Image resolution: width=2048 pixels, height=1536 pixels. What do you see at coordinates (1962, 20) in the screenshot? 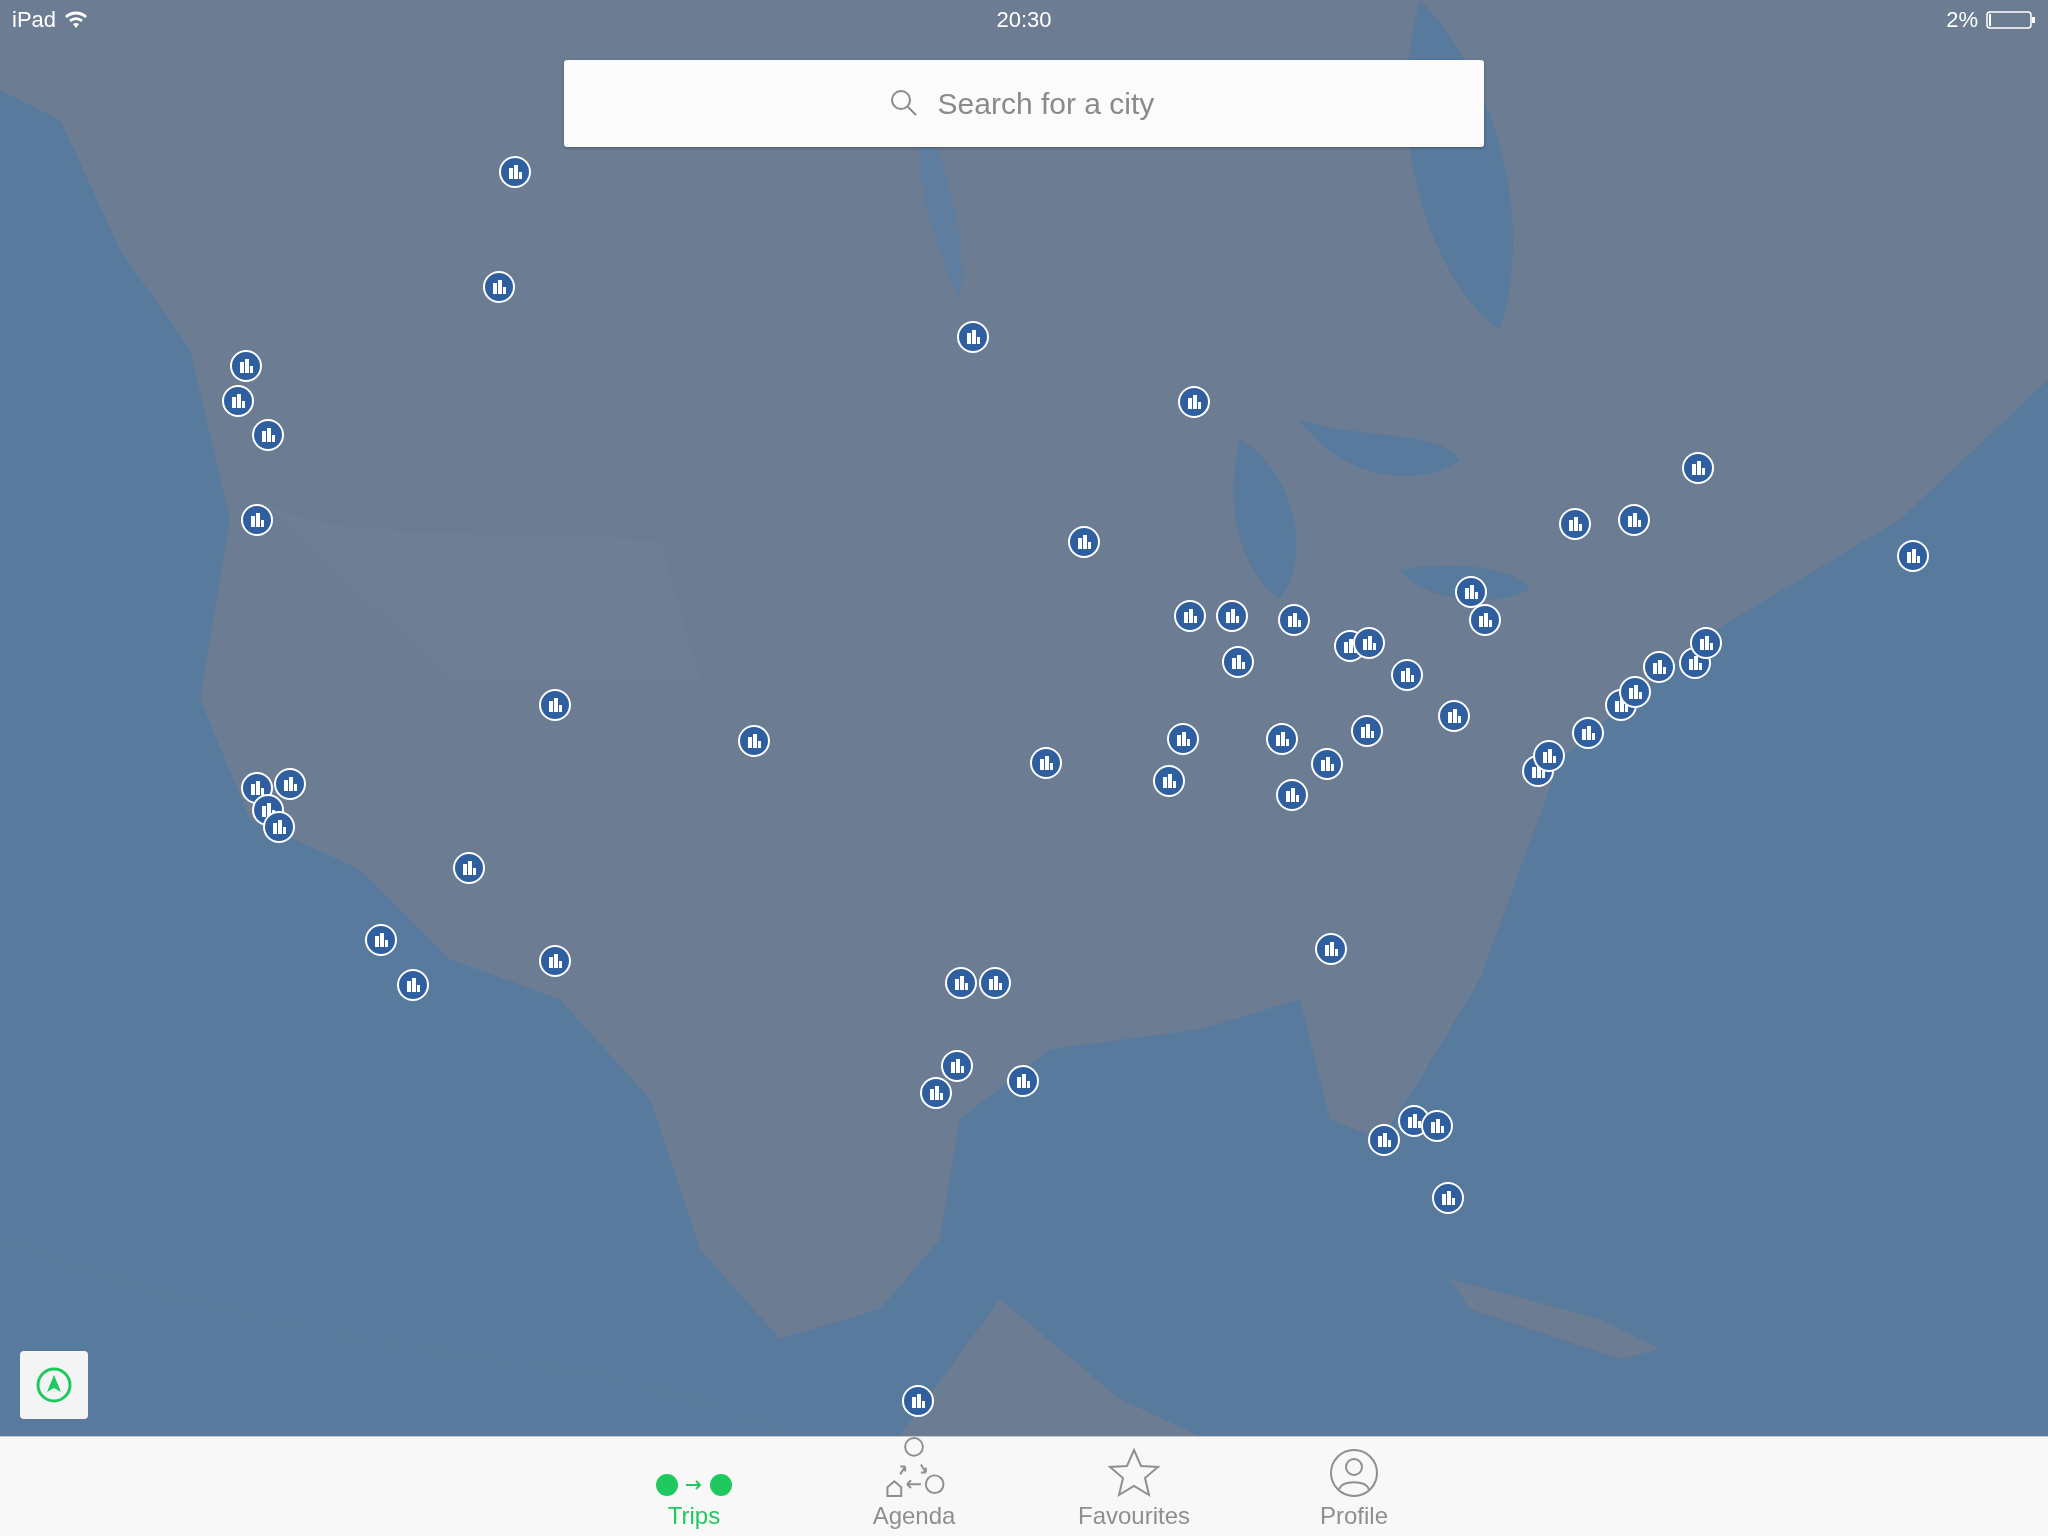
I see `battery-percent: 2%` at bounding box center [1962, 20].